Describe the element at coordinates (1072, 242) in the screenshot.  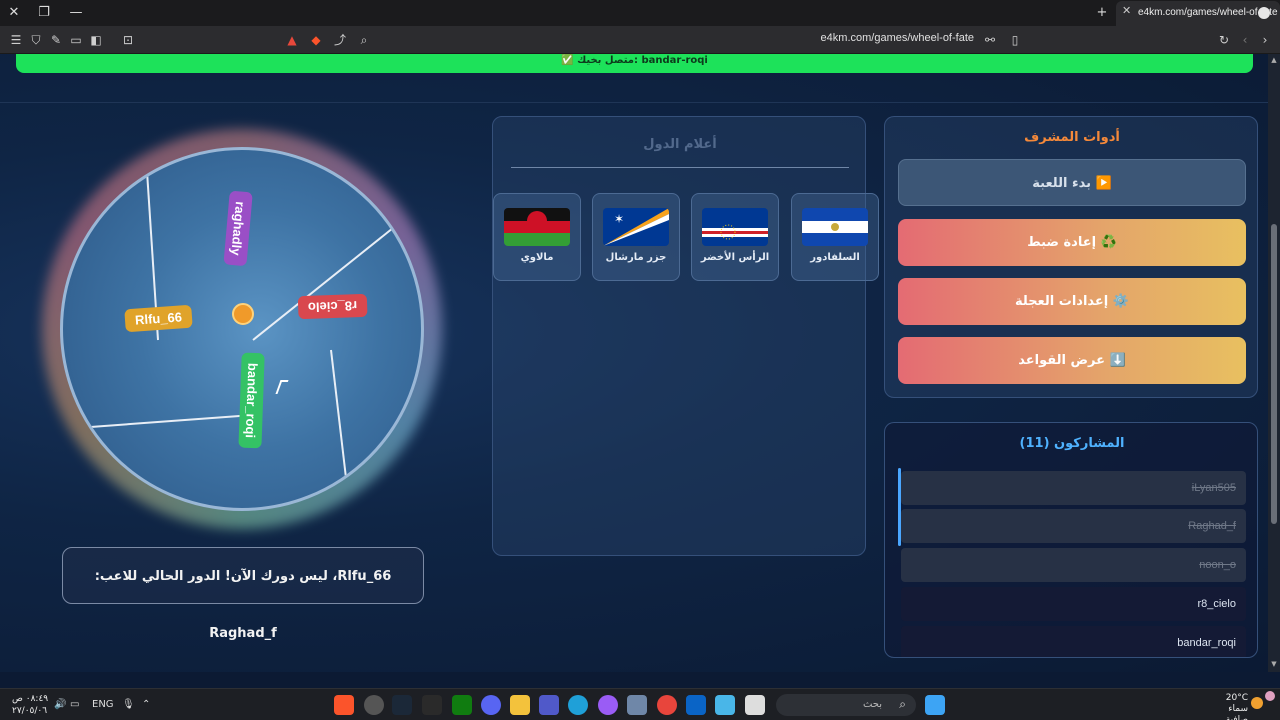
I see `reset-button: إعادة ضبط ♻️` at that location.